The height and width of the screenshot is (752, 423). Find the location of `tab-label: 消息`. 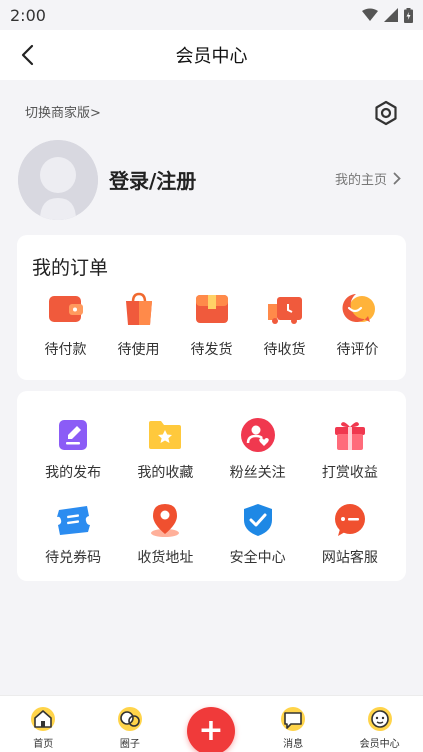

tab-label: 消息 is located at coordinates (293, 744).